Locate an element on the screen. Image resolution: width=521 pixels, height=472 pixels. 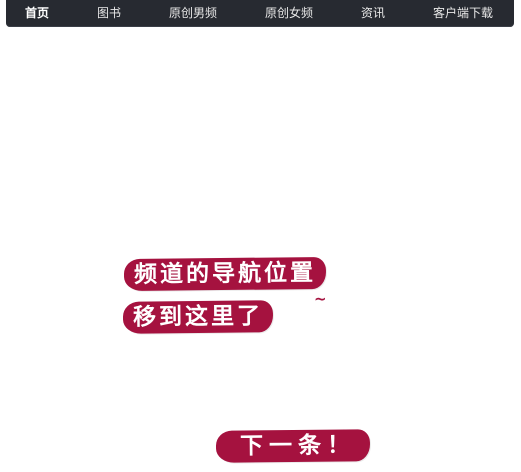
tip-line-2: 移到这里了 is located at coordinates (198, 317).